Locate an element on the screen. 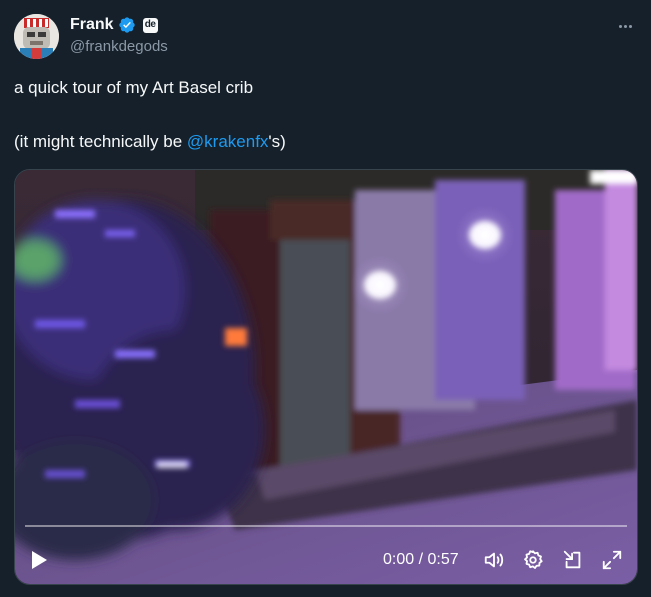 This screenshot has width=651, height=597. volume-icon is located at coordinates (494, 560).